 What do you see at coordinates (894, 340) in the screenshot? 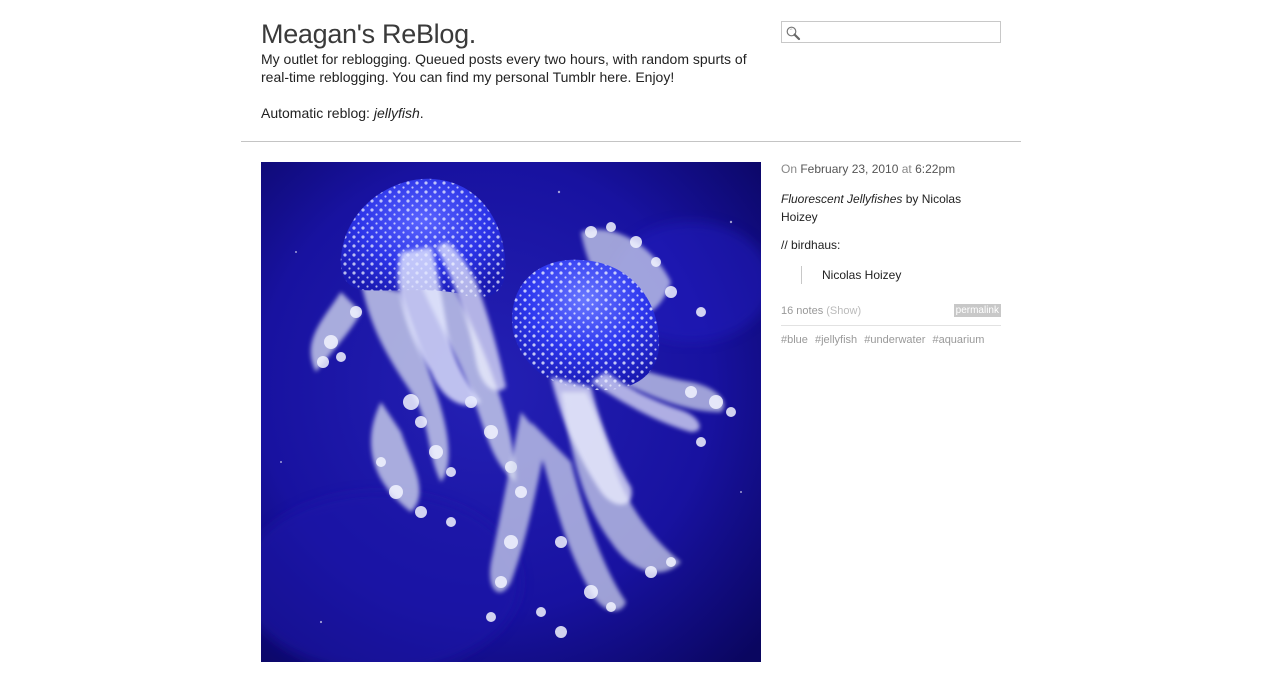
I see `tag-link: #underwater` at bounding box center [894, 340].